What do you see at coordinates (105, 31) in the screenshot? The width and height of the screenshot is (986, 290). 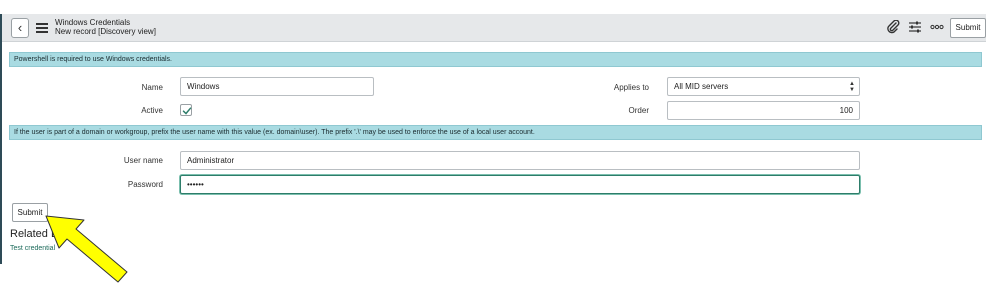 I see `page-subtitle: New record [Discovery view]` at bounding box center [105, 31].